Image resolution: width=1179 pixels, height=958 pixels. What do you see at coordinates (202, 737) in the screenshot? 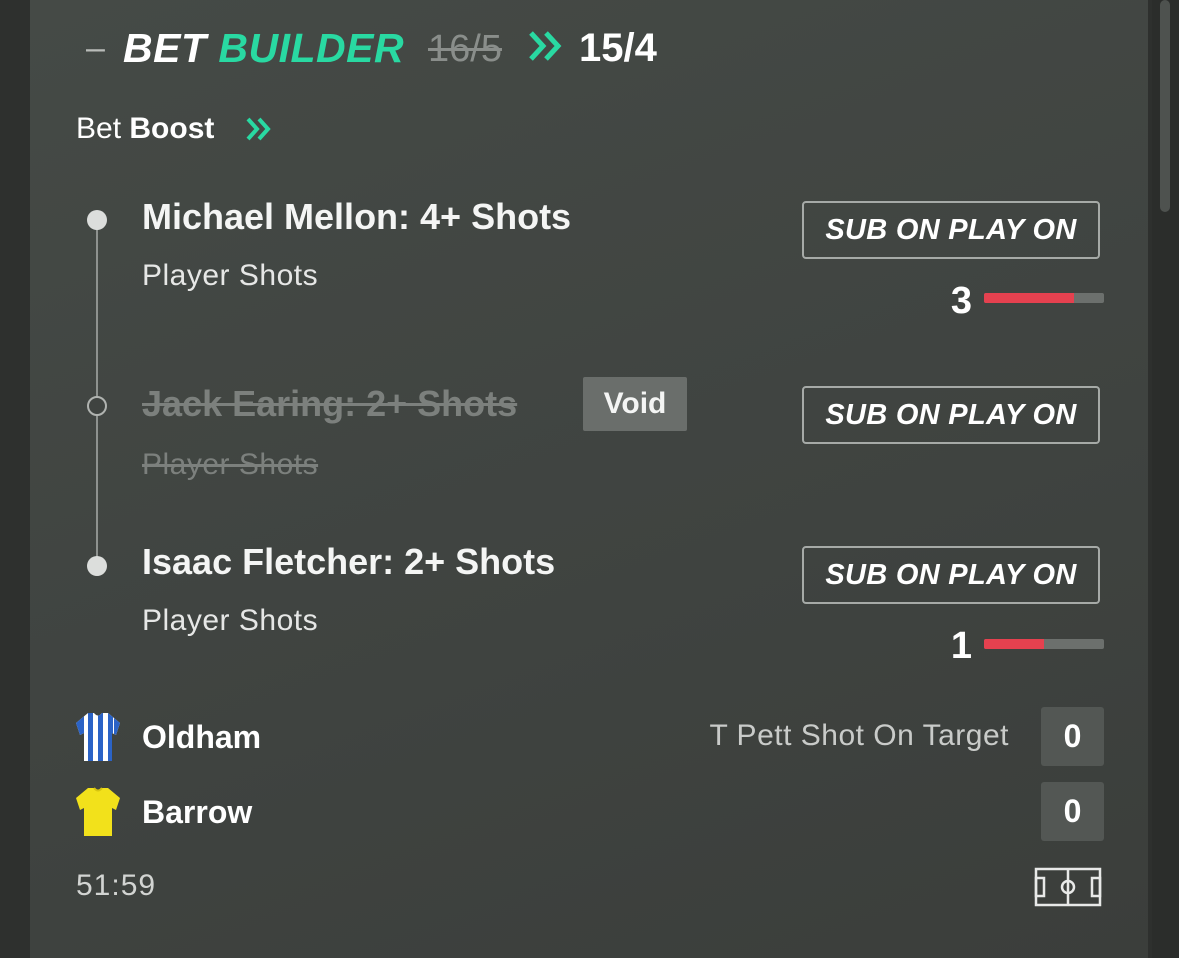
I see `home-team-name: Oldham` at bounding box center [202, 737].